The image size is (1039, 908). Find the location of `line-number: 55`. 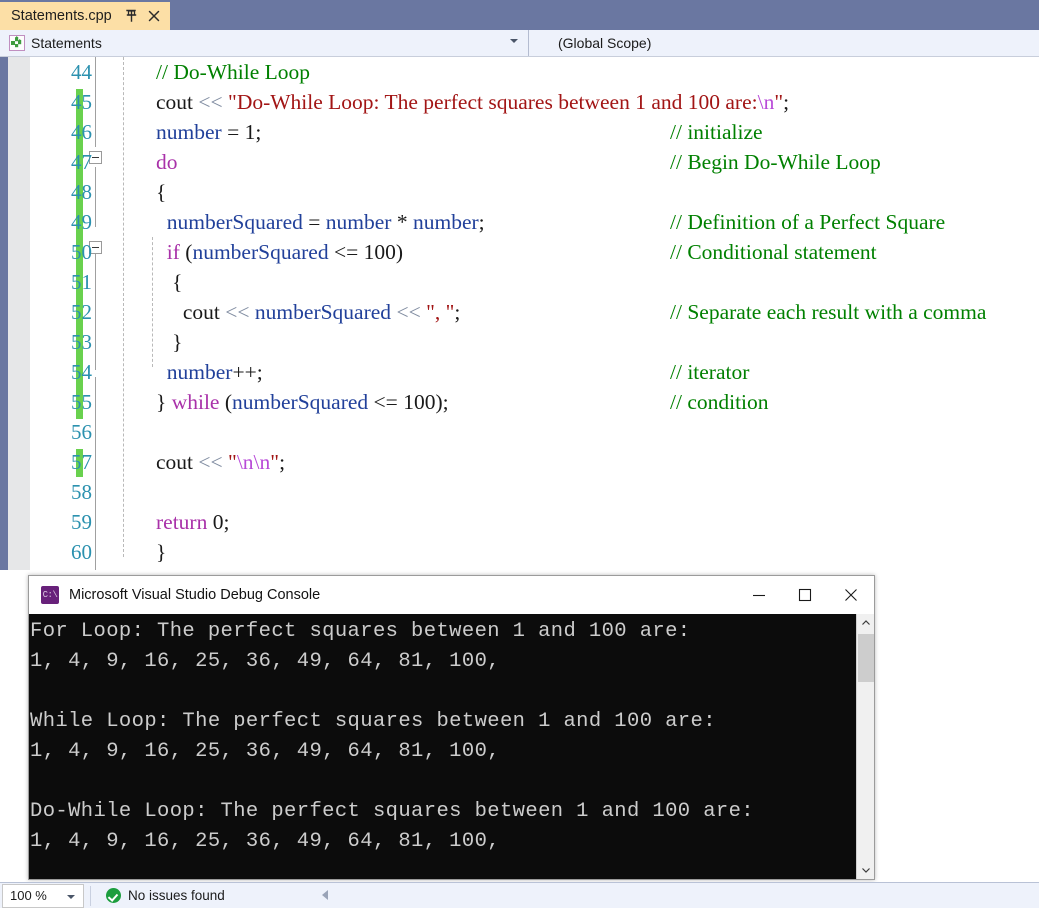

line-number: 55 is located at coordinates (81, 402).